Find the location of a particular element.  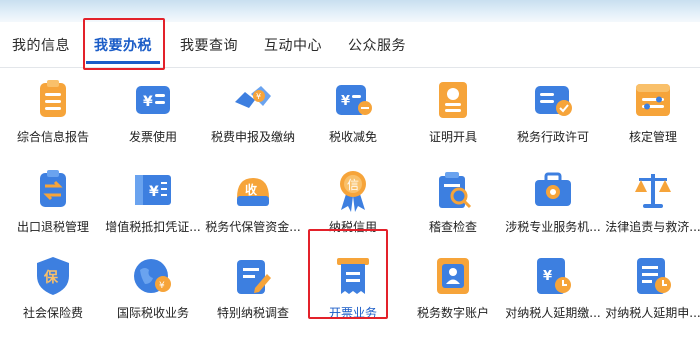

service-item-assessment: 核定管理 is located at coordinates (651, 111).